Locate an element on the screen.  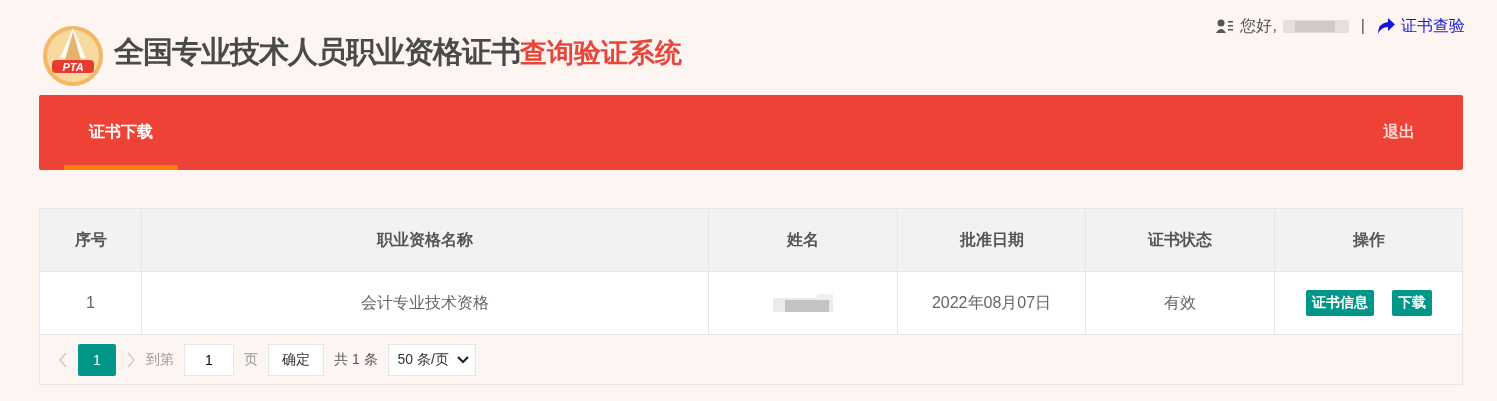
column-header: 批准日期 is located at coordinates (991, 240).